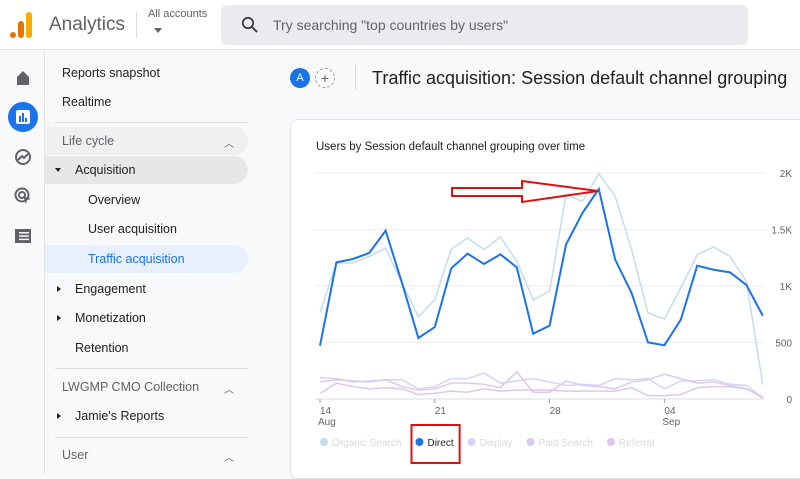 This screenshot has width=800, height=479. What do you see at coordinates (541, 390) in the screenshot?
I see `series-line-referral` at bounding box center [541, 390].